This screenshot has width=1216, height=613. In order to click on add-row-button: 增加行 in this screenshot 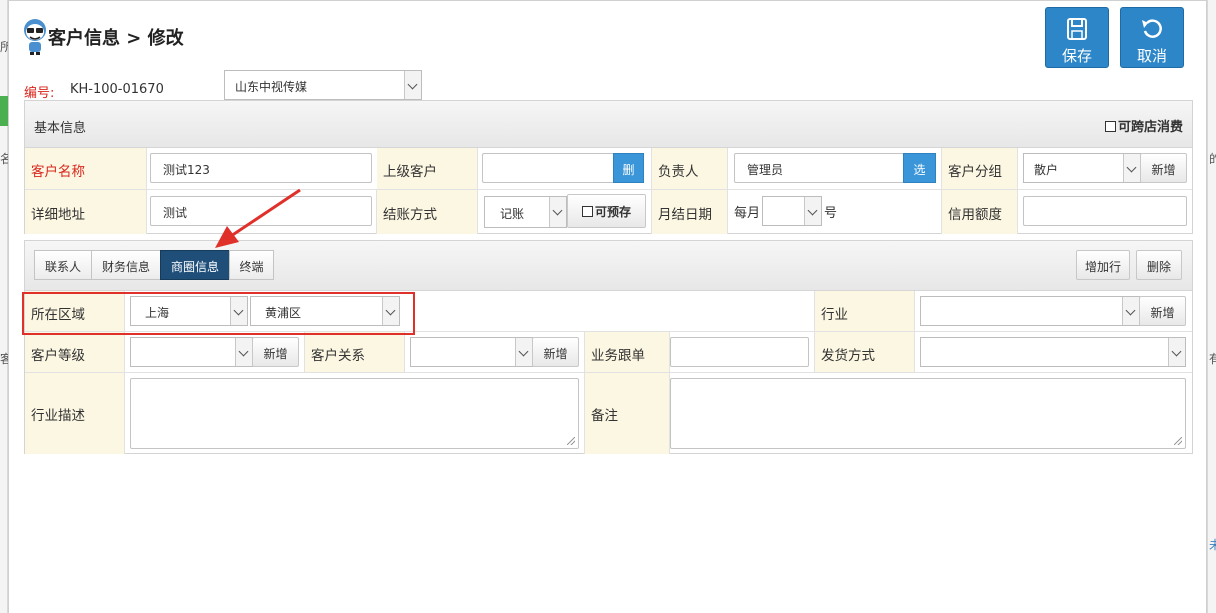, I will do `click(1103, 265)`.